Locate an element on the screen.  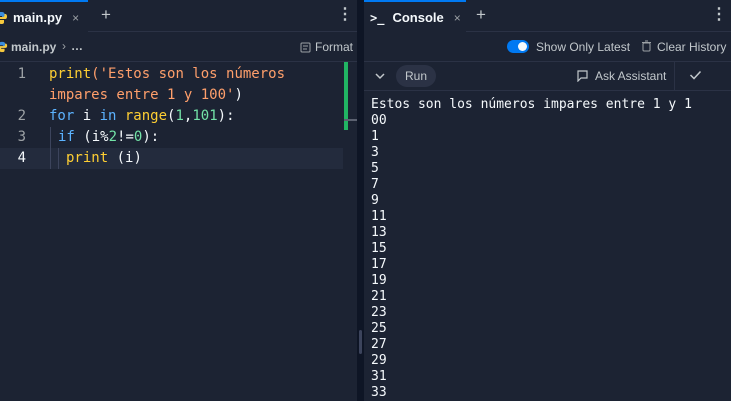
code-token: impares entre 1 y 100' is located at coordinates (142, 95).